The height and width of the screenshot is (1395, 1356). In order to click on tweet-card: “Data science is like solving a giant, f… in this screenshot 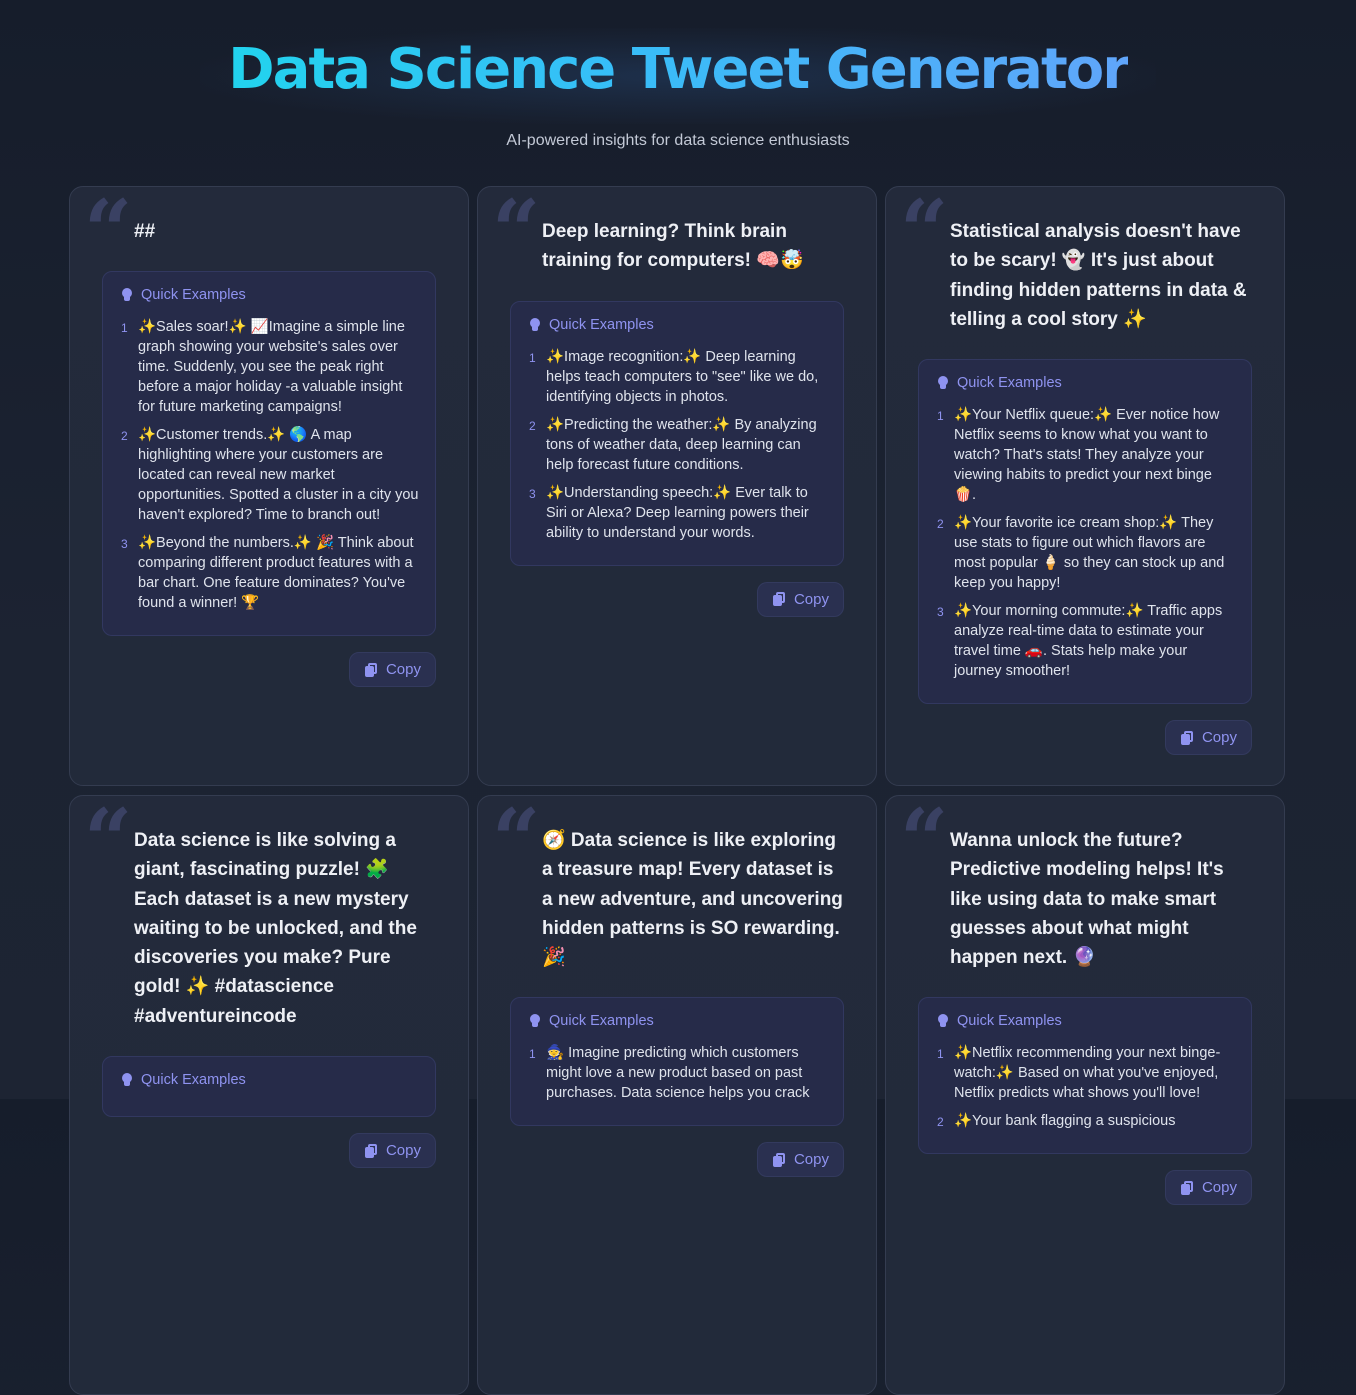, I will do `click(269, 1095)`.